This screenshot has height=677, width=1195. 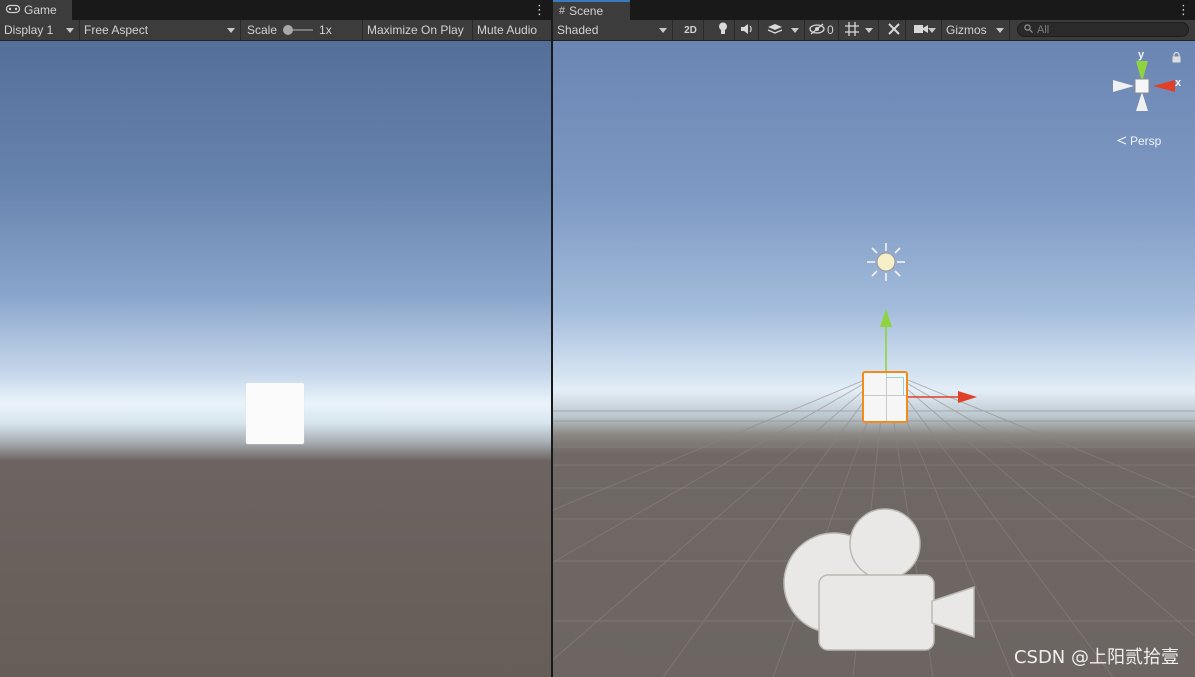 What do you see at coordinates (298, 30) in the screenshot?
I see `scale-slider` at bounding box center [298, 30].